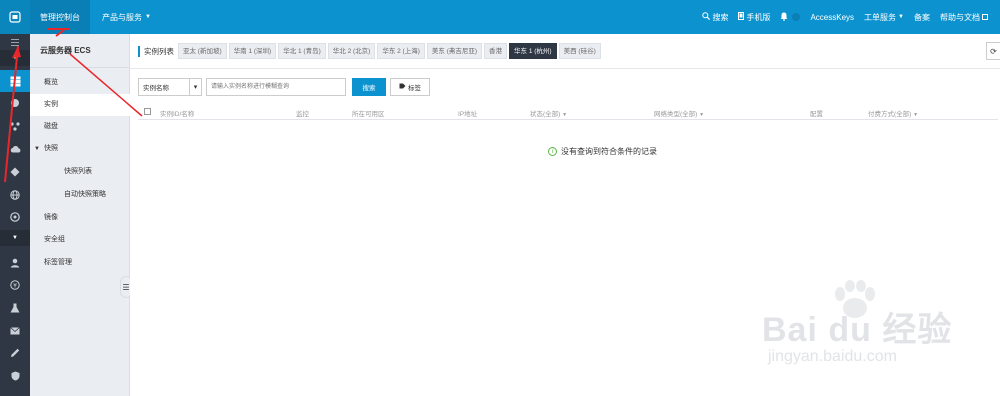 Image resolution: width=1000 pixels, height=396 pixels. Describe the element at coordinates (80, 149) in the screenshot. I see `nav-item-snapshots: ▼ 快照` at that location.